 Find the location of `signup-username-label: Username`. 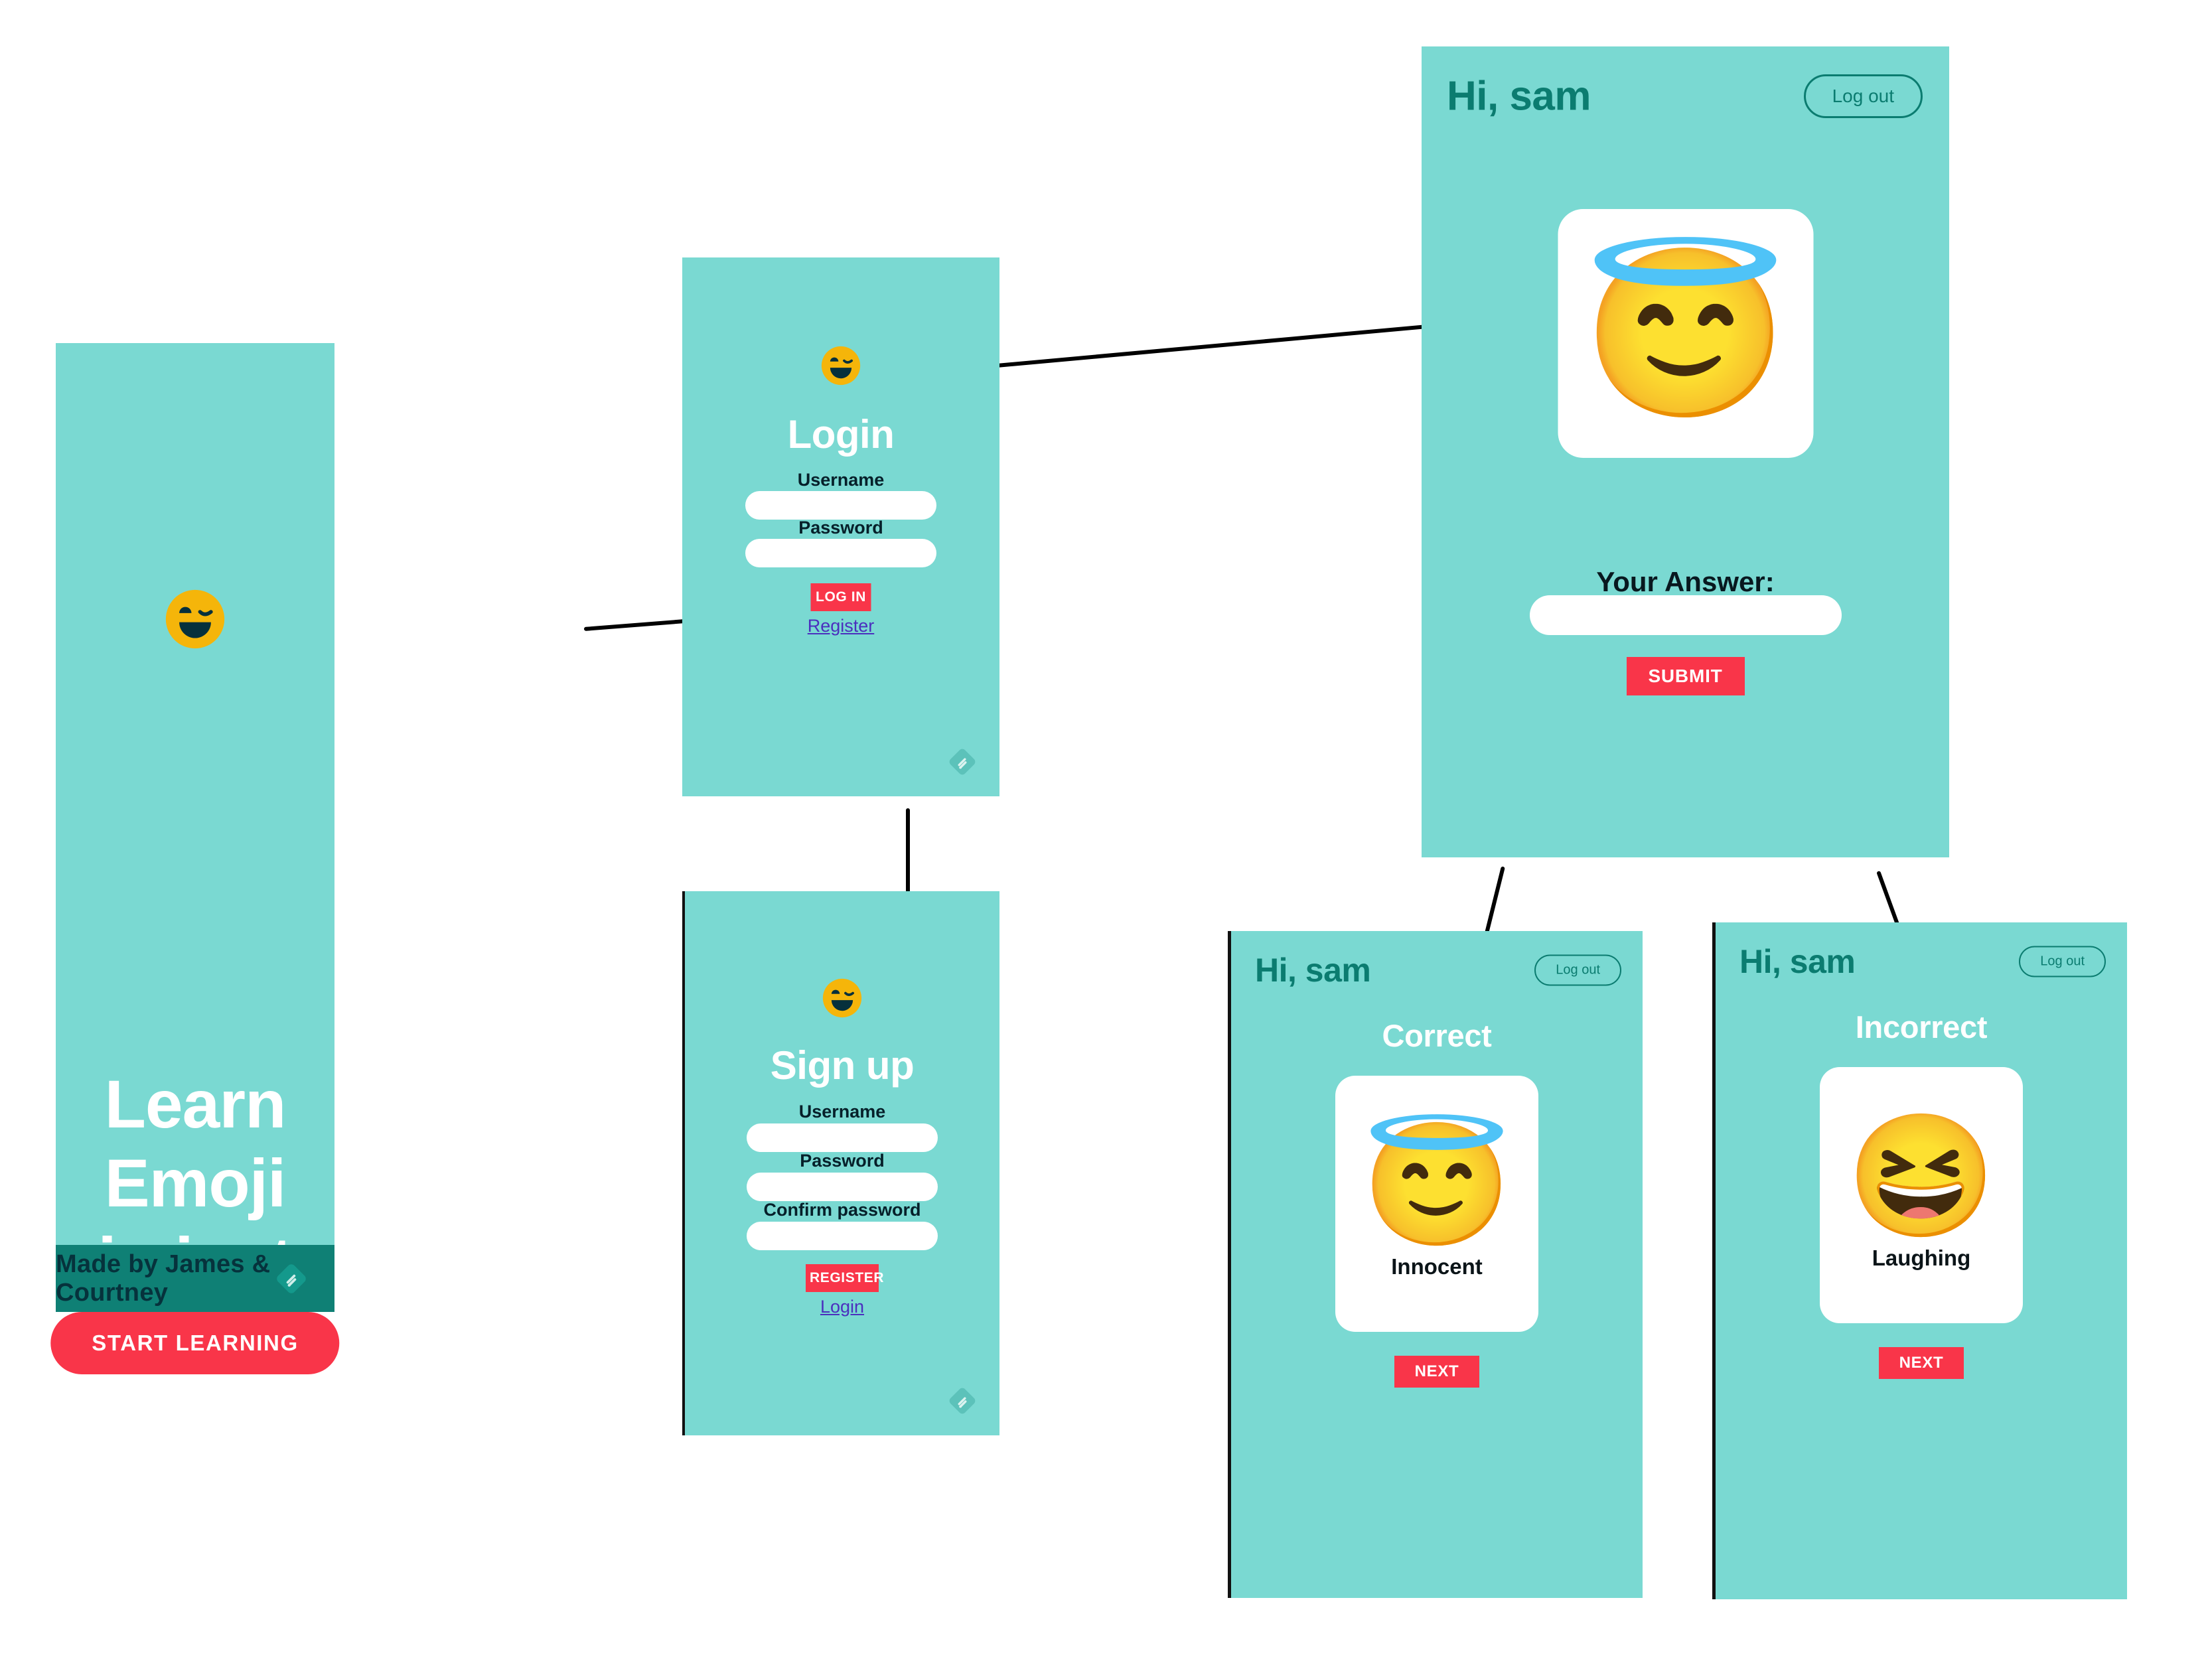

signup-username-label: Username is located at coordinates (842, 1111).